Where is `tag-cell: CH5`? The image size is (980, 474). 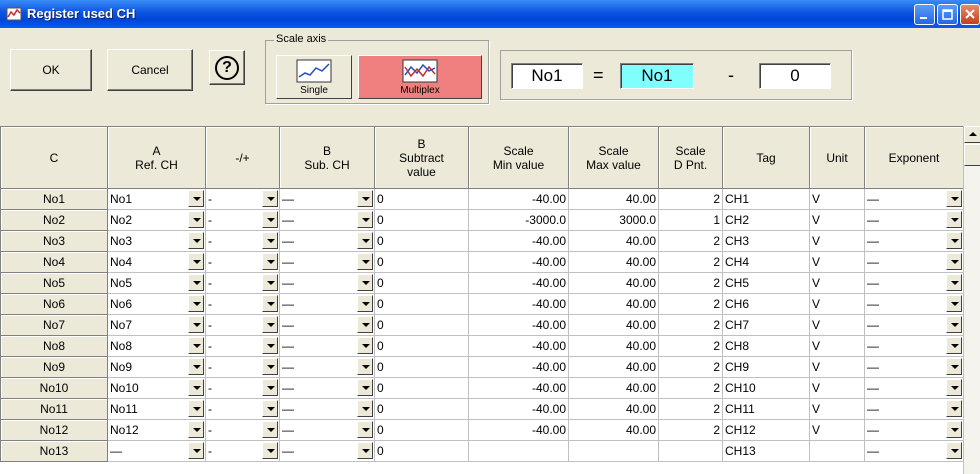
tag-cell: CH5 is located at coordinates (766, 283).